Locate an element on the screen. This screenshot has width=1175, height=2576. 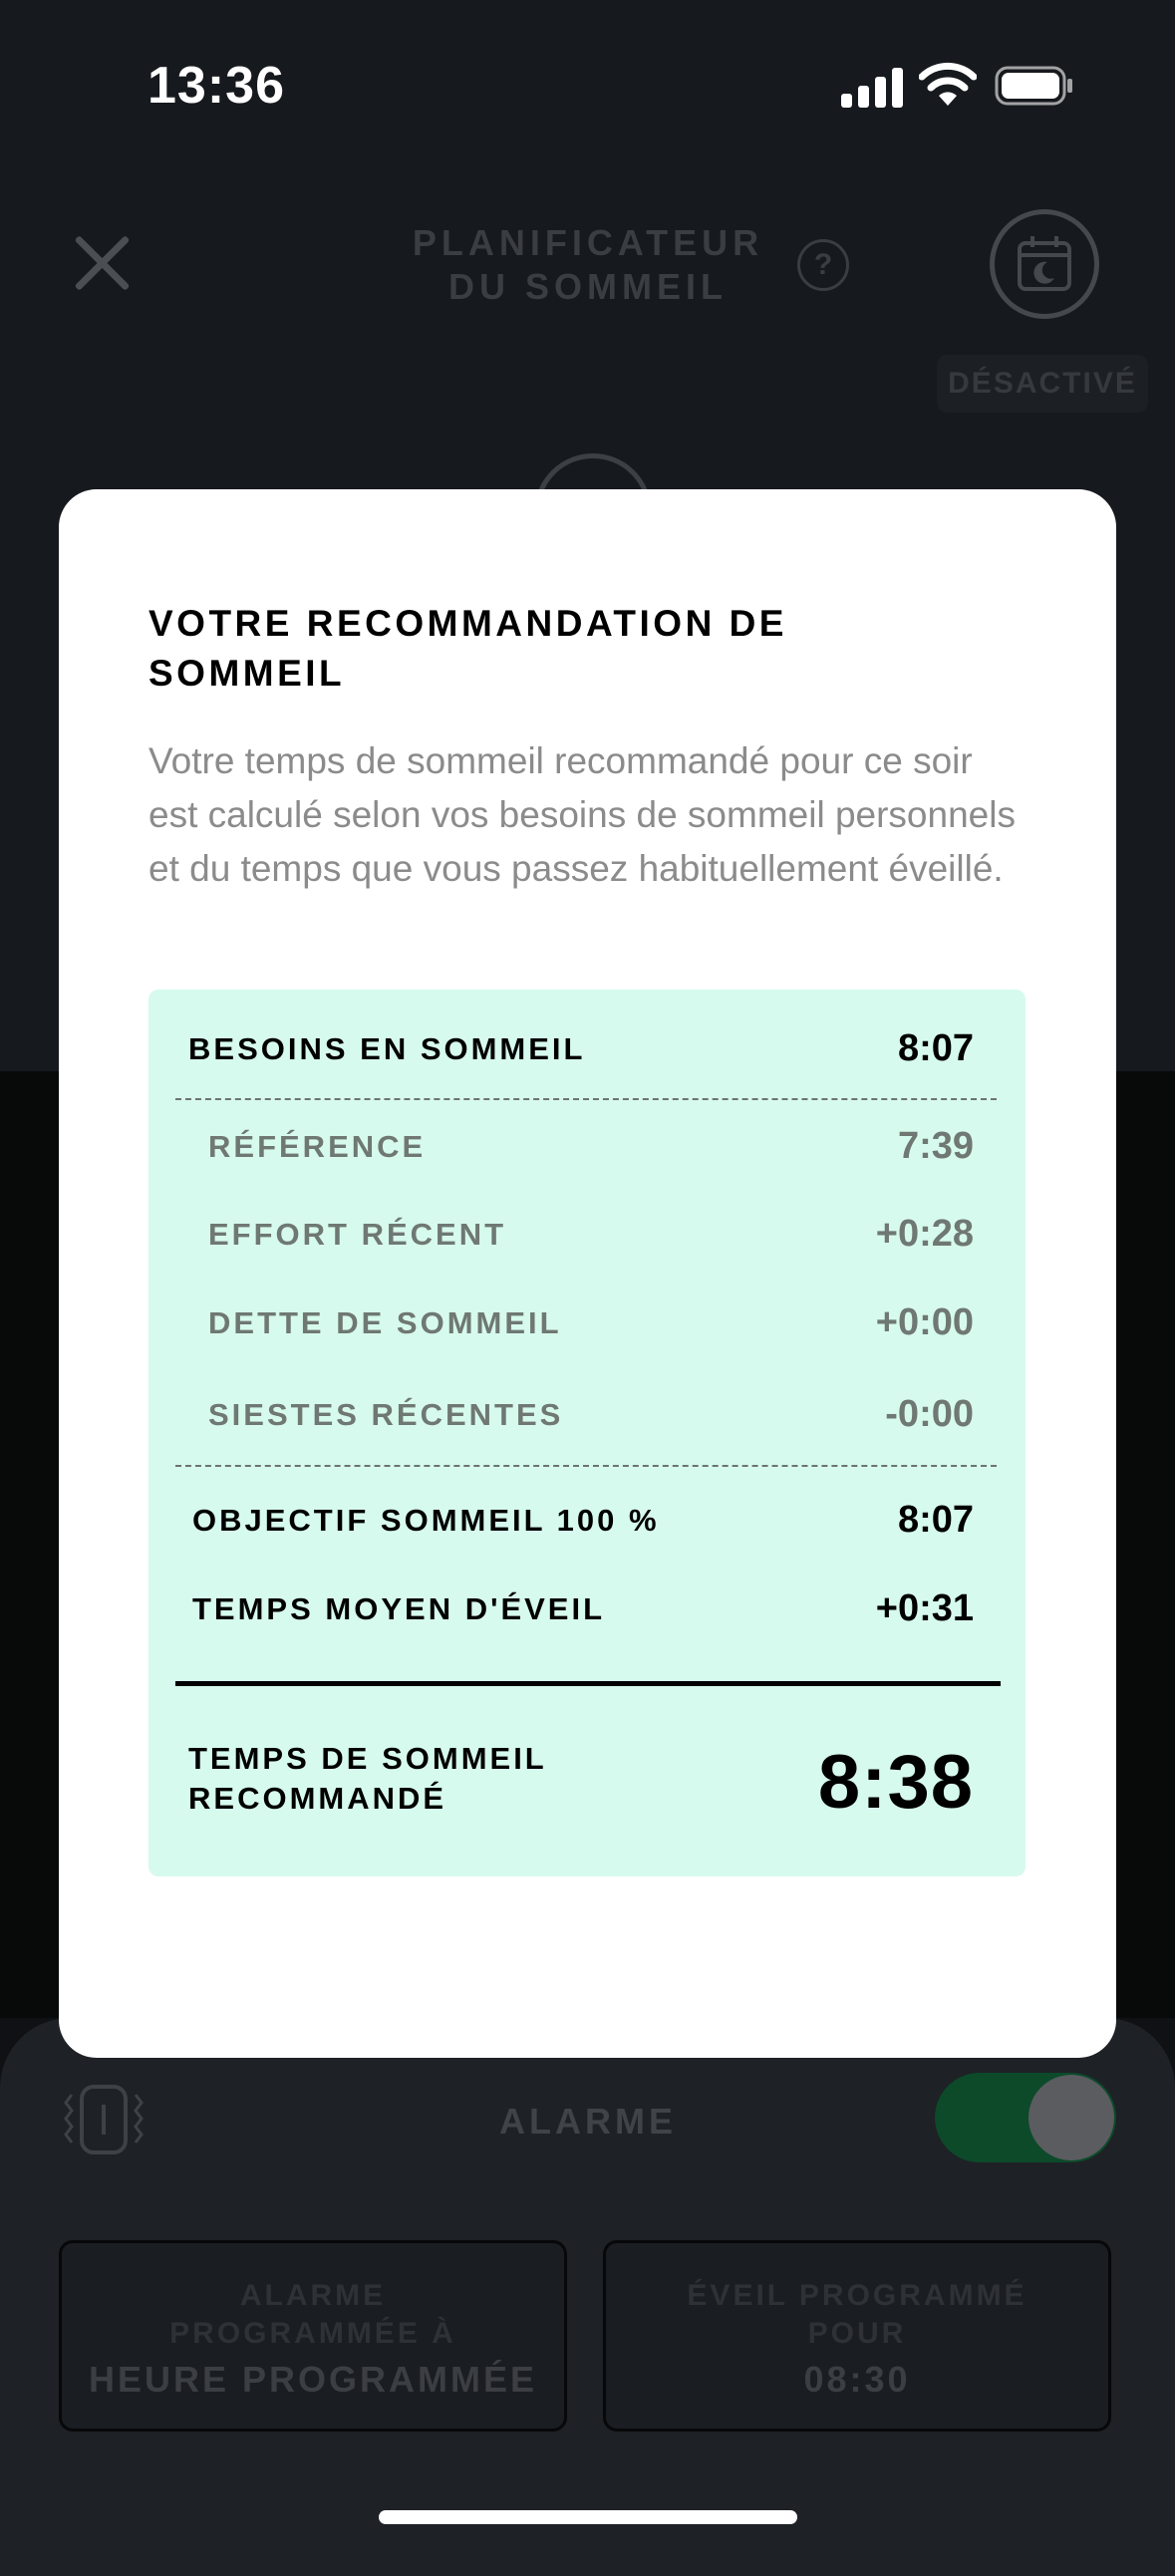
avg-awake-label: TEMPS MOYEN D'ÉVEIL is located at coordinates (399, 1608).